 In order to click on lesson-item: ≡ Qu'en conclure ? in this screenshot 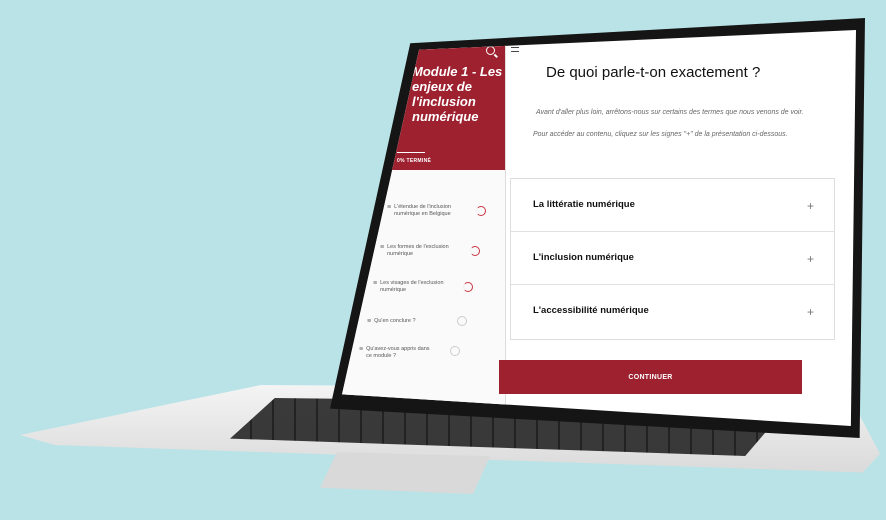, I will do `click(404, 321)`.